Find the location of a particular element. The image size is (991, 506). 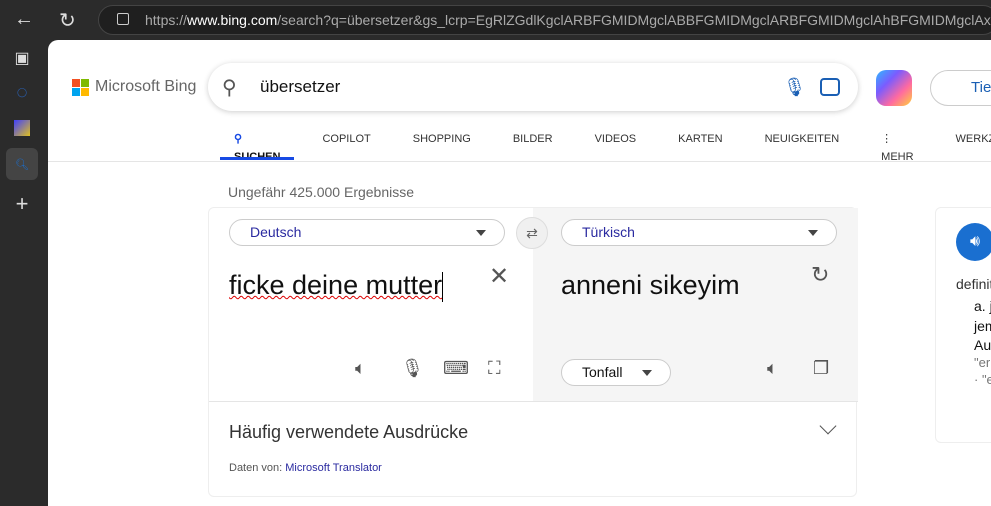

source-text-input: ficke deine mutter is located at coordinates (336, 286).